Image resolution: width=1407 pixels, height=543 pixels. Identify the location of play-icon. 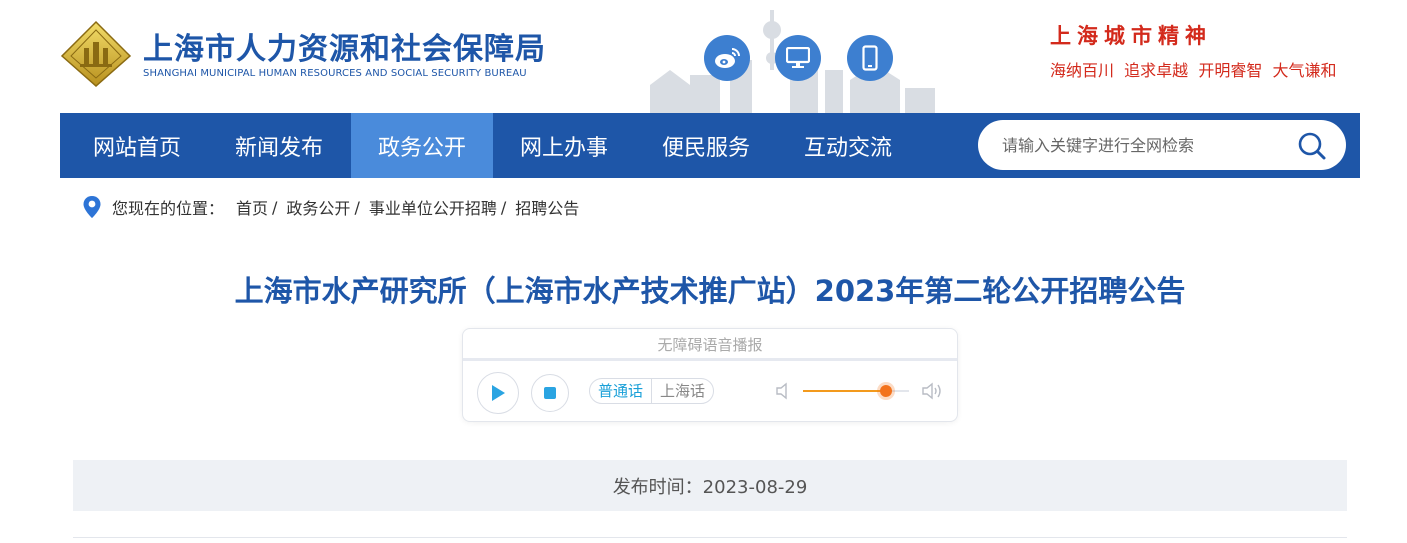
(498, 393).